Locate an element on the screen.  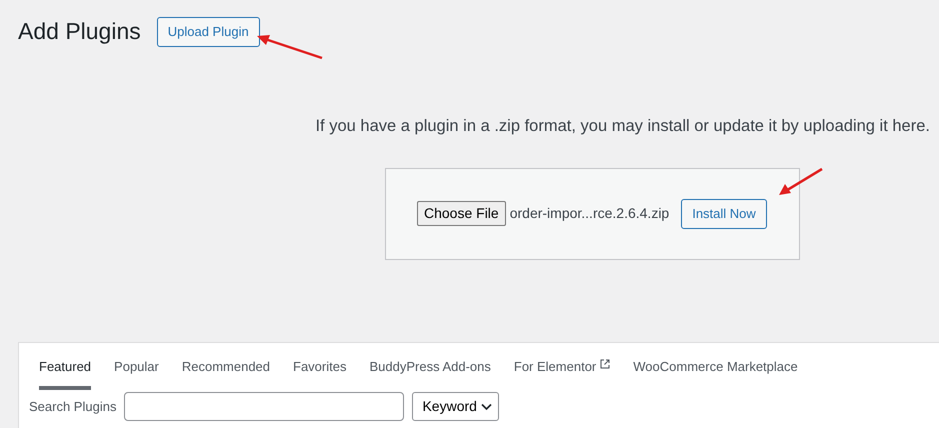
filter-tab: Featured is located at coordinates (65, 366).